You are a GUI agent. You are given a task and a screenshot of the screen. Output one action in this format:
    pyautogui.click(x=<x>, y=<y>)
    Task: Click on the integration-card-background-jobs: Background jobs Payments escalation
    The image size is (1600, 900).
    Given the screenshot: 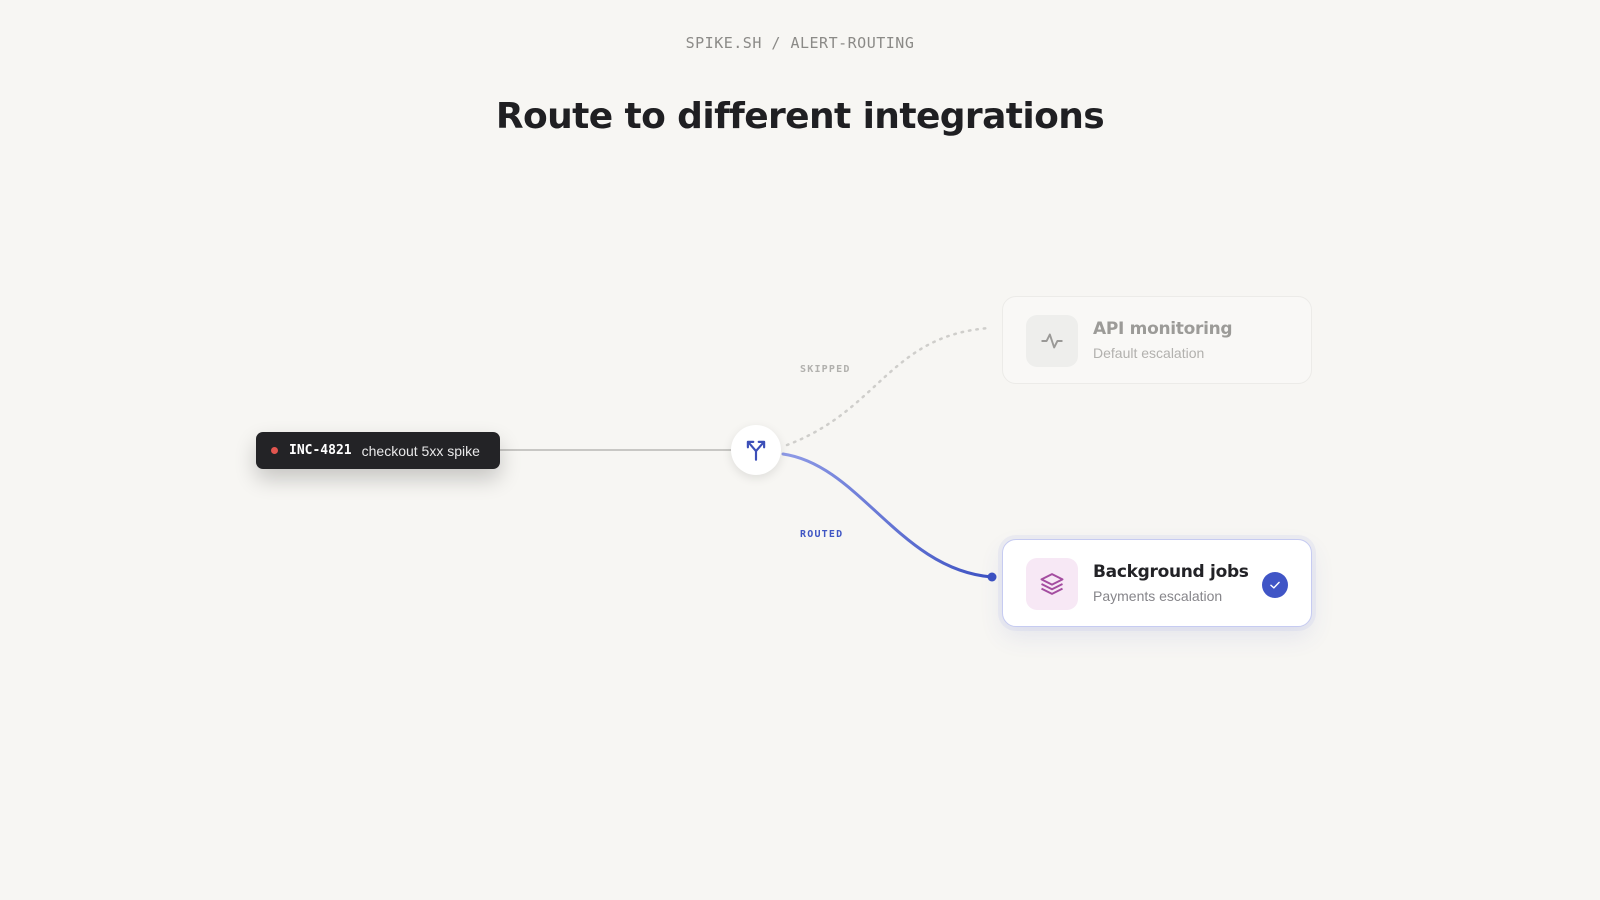 What is the action you would take?
    pyautogui.click(x=1157, y=583)
    